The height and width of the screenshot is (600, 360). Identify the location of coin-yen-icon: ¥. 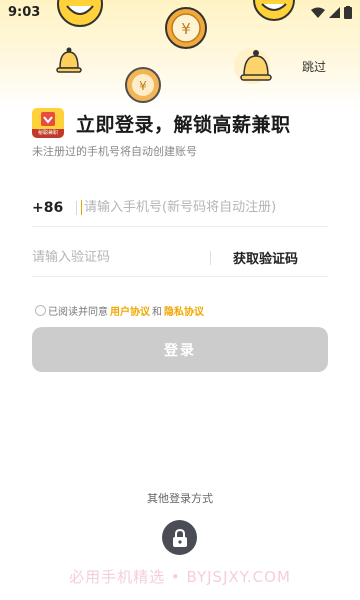
(143, 85).